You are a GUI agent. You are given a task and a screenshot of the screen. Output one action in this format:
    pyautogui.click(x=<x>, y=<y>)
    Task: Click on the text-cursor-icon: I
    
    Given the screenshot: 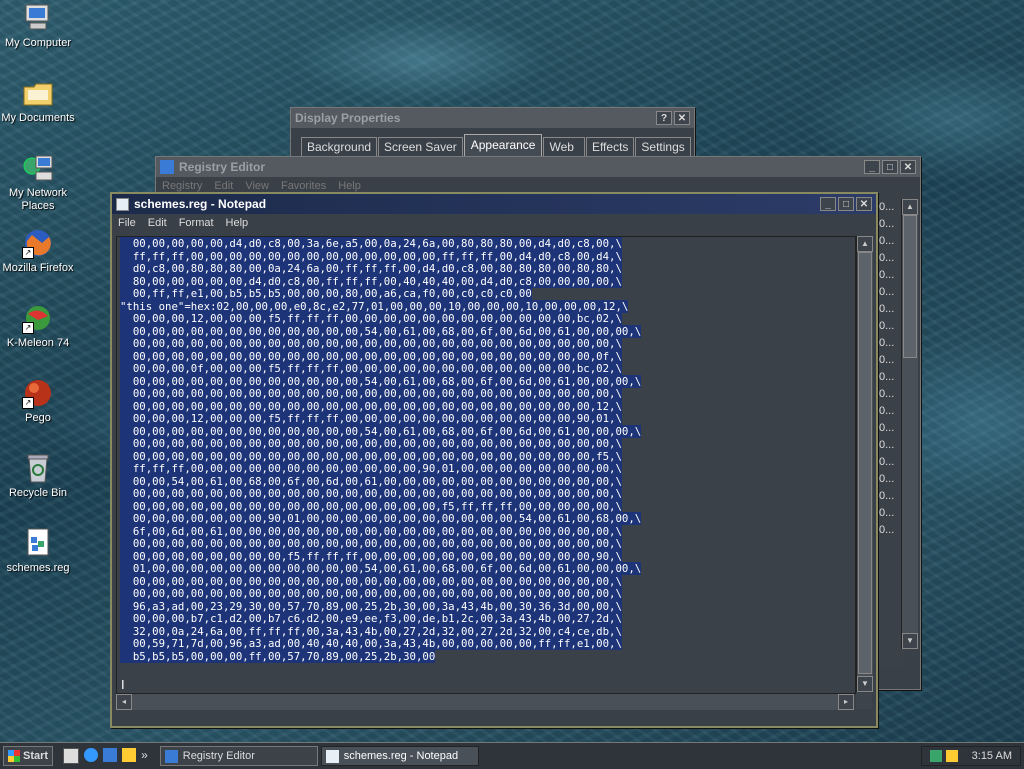 What is the action you would take?
    pyautogui.click(x=123, y=684)
    